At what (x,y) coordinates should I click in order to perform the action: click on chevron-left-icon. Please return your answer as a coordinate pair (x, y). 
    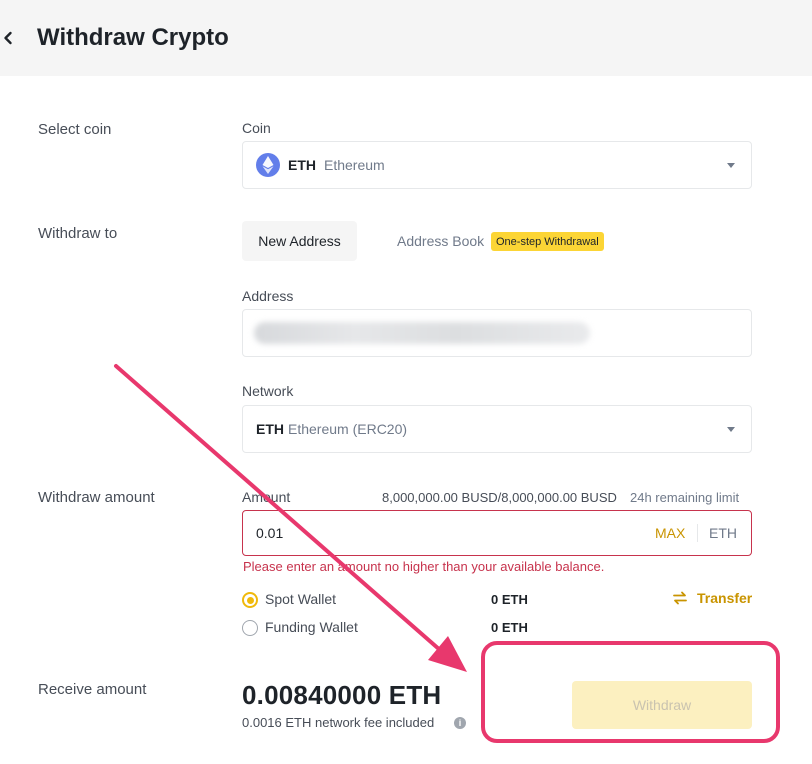
    Looking at the image, I should click on (8, 38).